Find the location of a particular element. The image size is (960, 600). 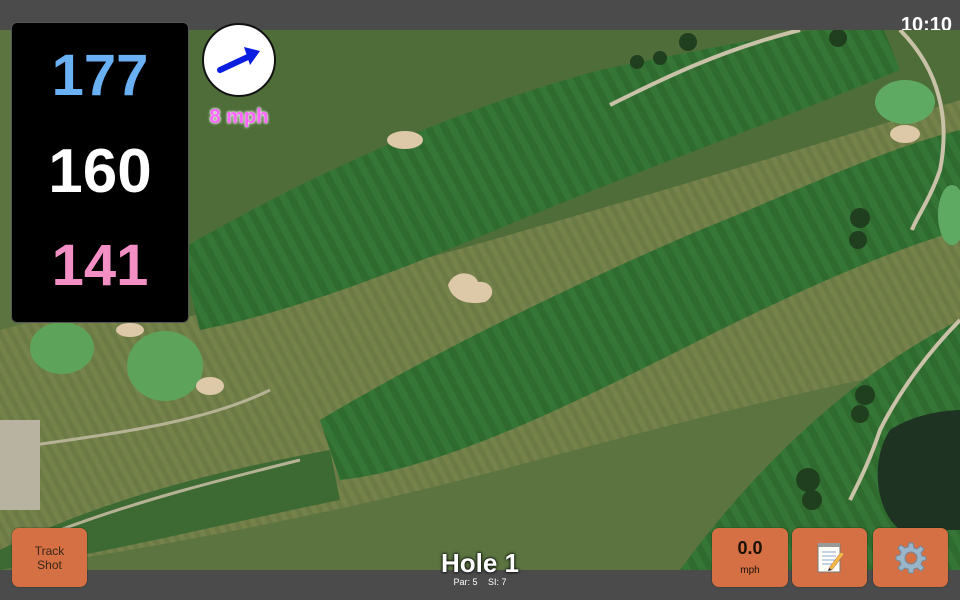

hole-par: Par: 5 is located at coordinates (465, 582).